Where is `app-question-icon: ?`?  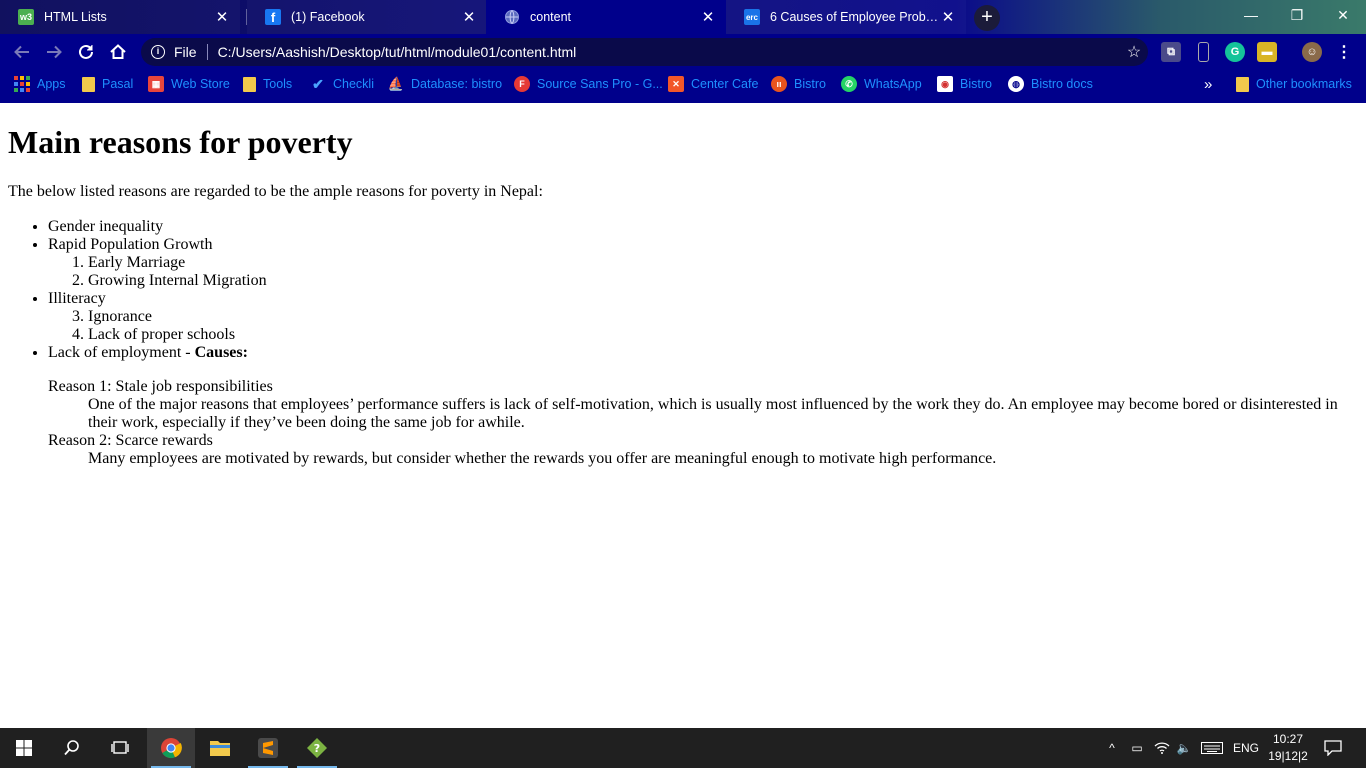 app-question-icon: ? is located at coordinates (317, 748).